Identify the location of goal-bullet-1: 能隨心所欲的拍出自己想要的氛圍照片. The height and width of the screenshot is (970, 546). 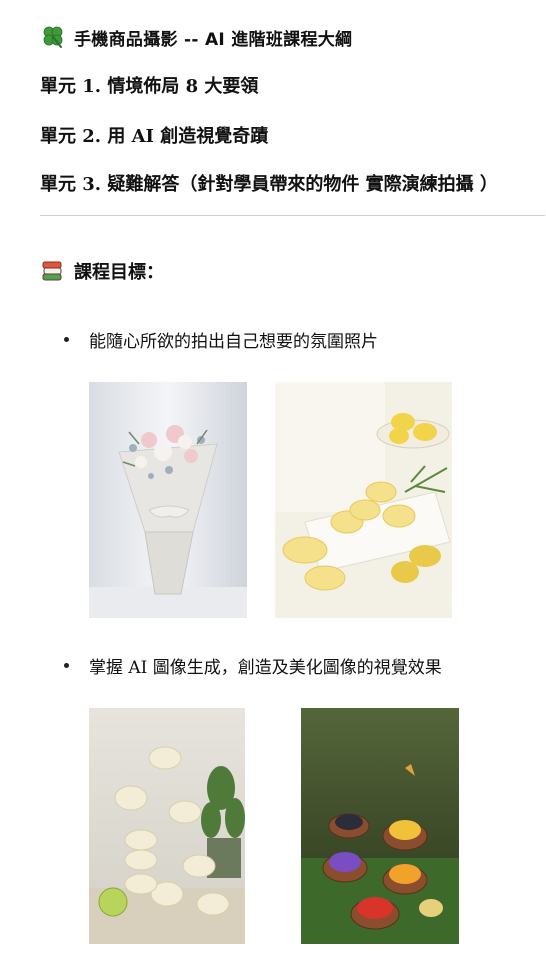
(221, 339).